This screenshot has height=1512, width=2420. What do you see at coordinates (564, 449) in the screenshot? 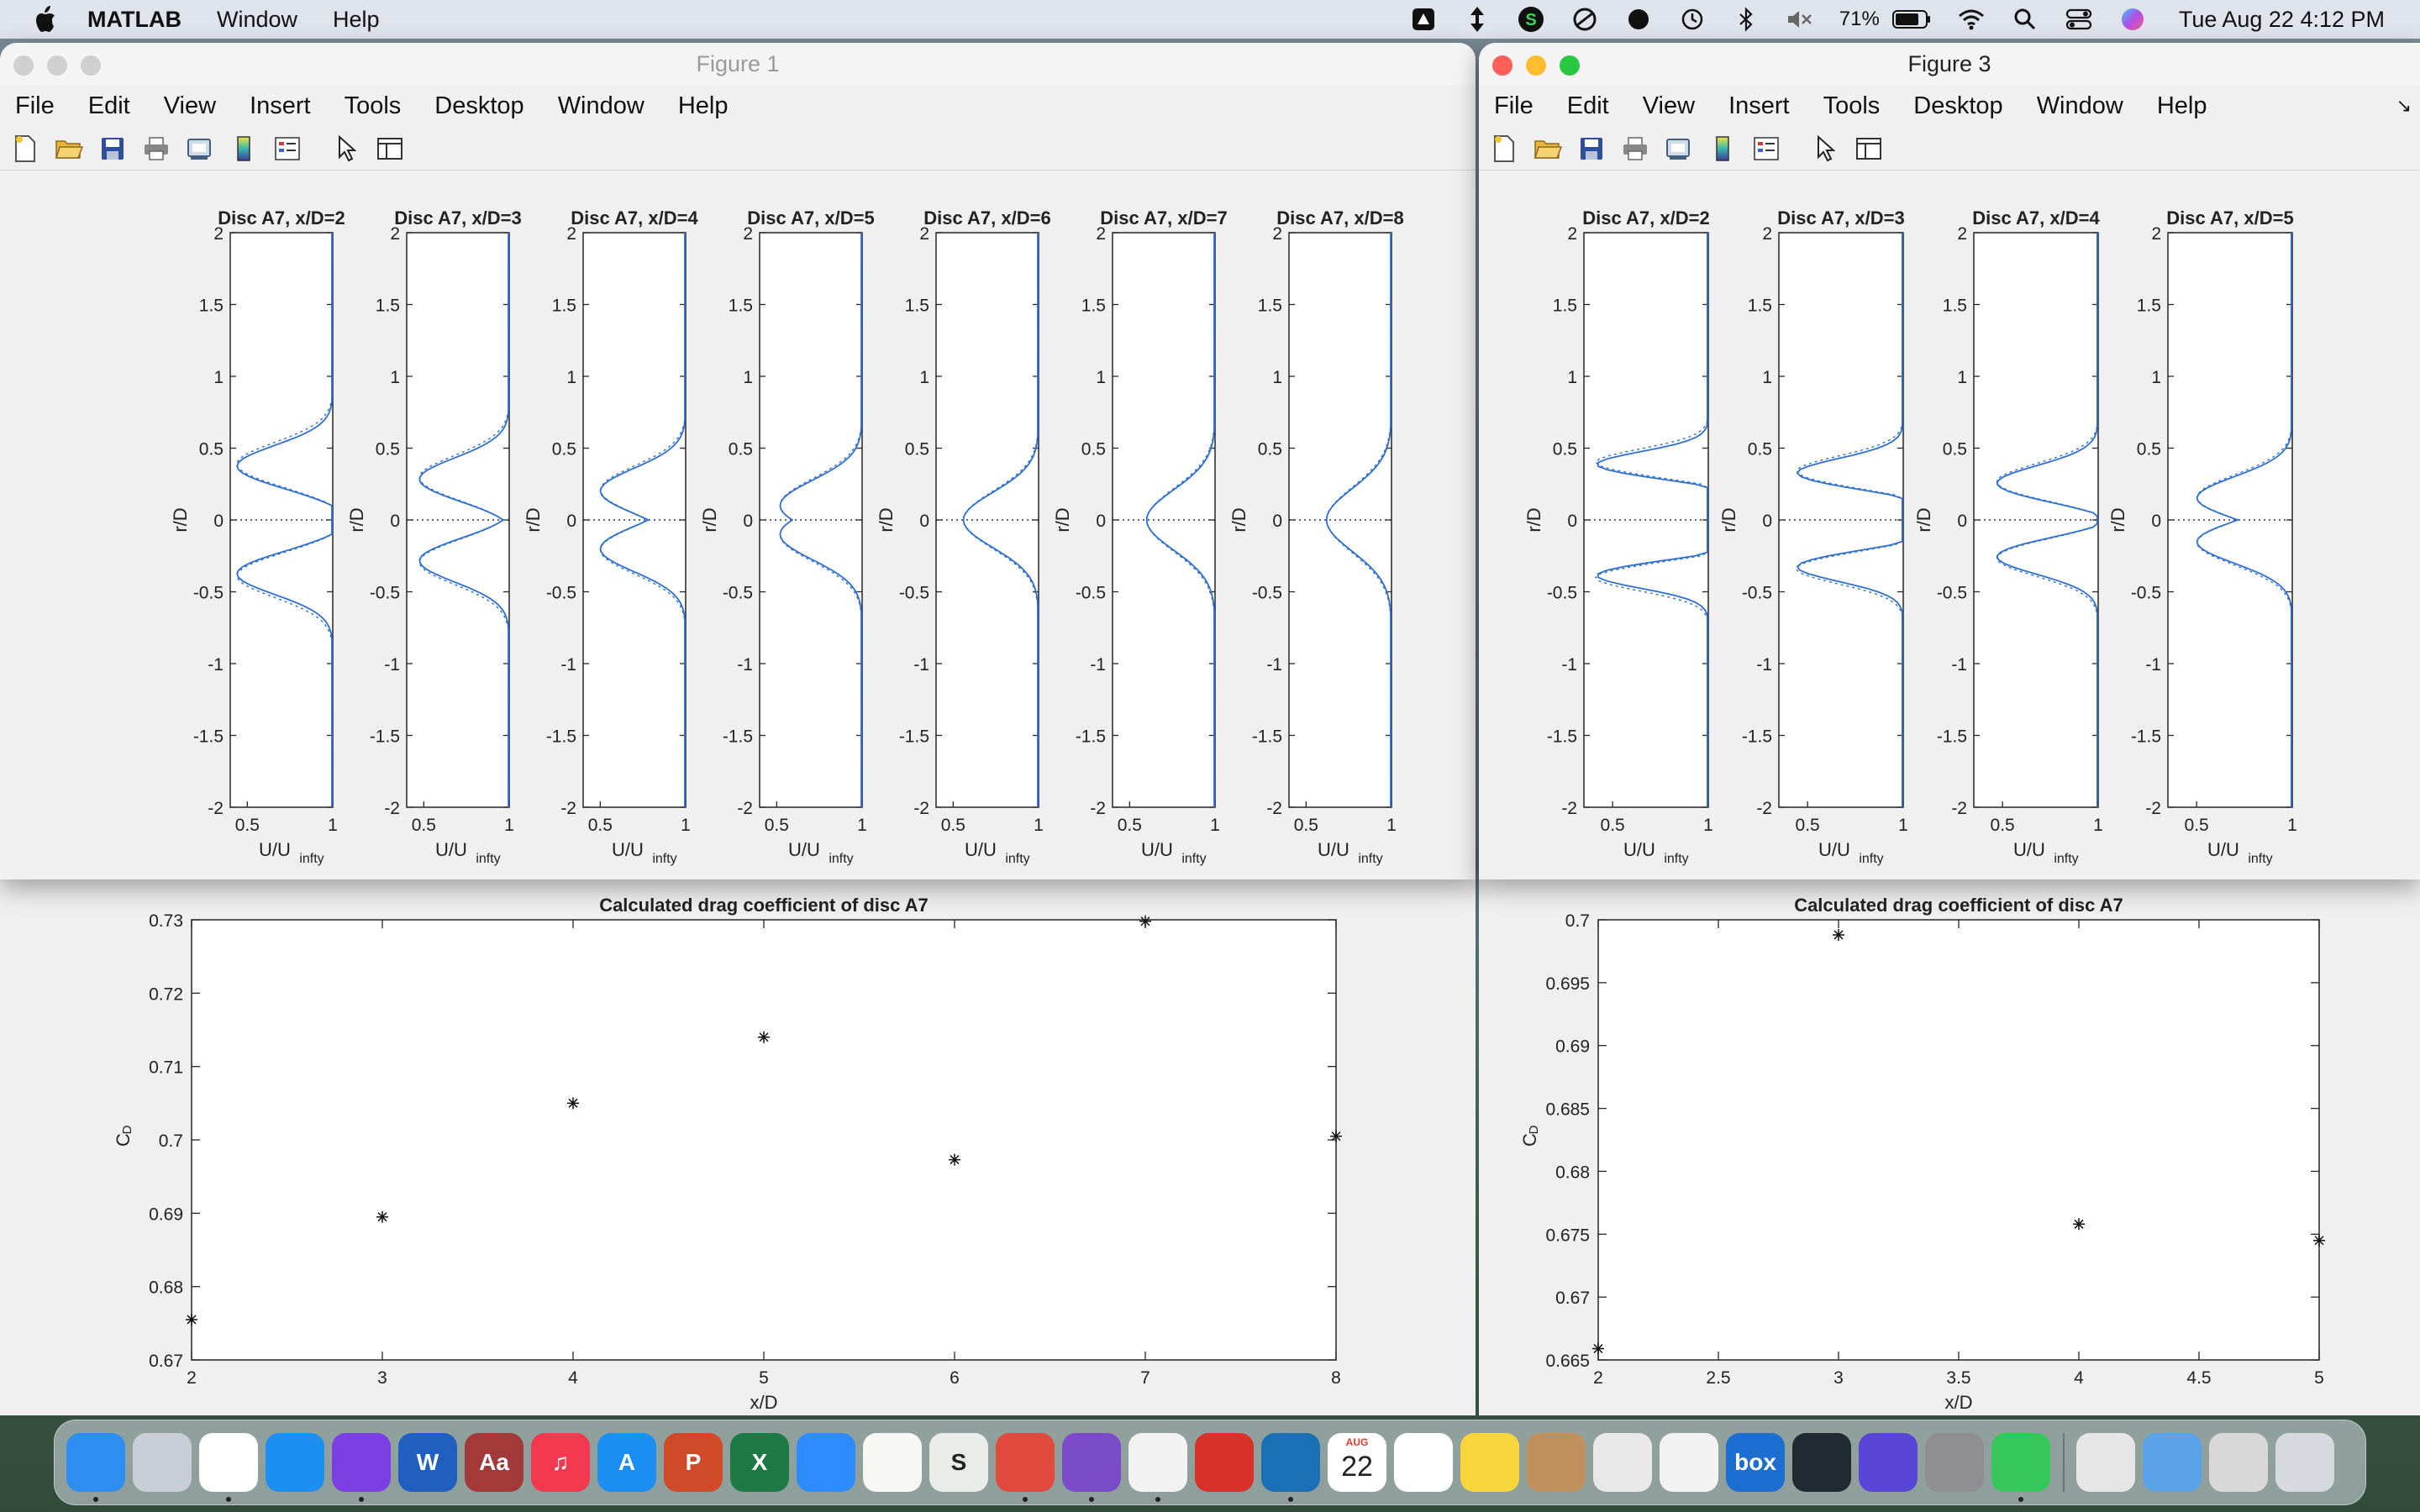
I see `y-tick-label: 0.5` at bounding box center [564, 449].